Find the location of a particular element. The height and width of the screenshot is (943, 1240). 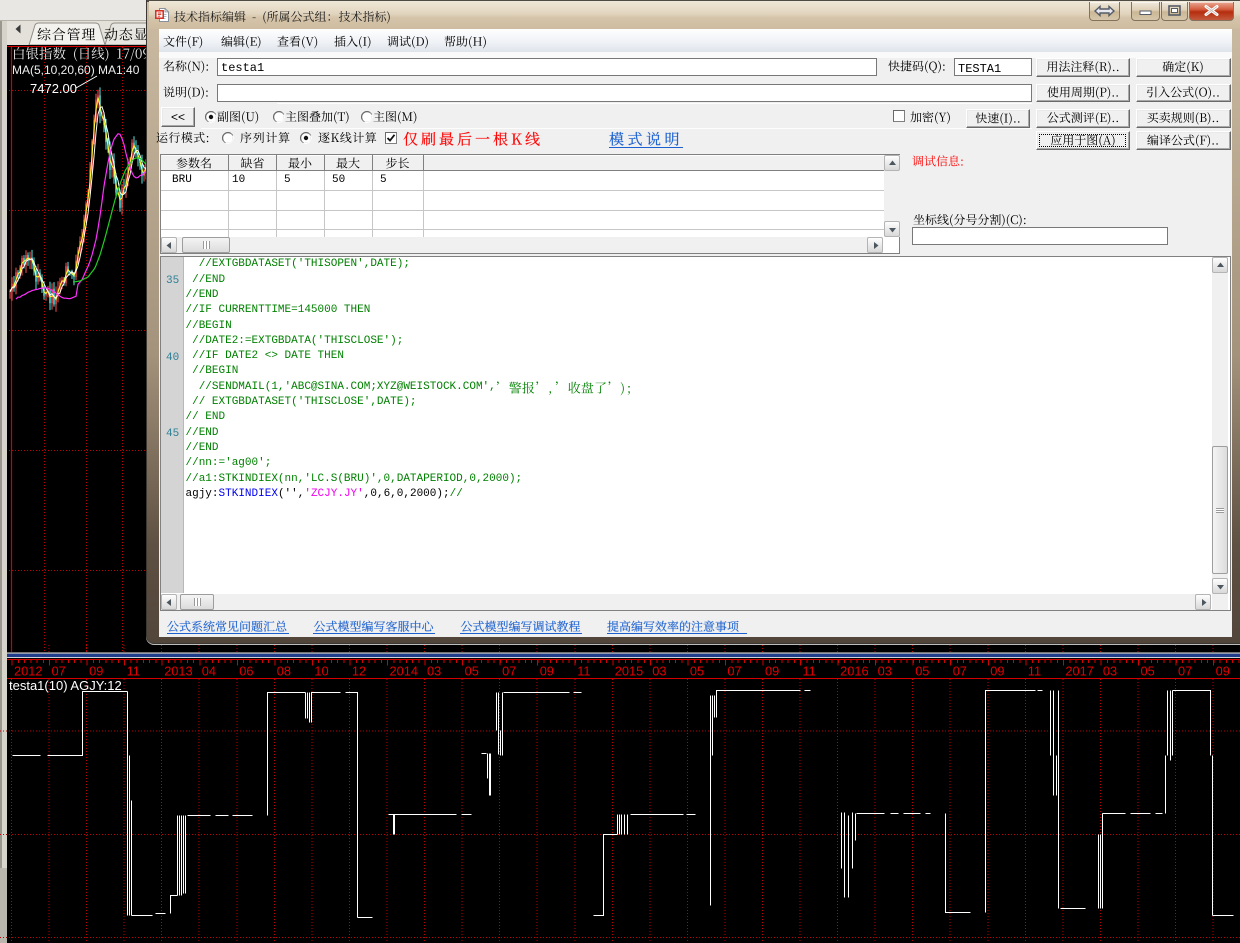

svg-text: 06 is located at coordinates (246, 671).